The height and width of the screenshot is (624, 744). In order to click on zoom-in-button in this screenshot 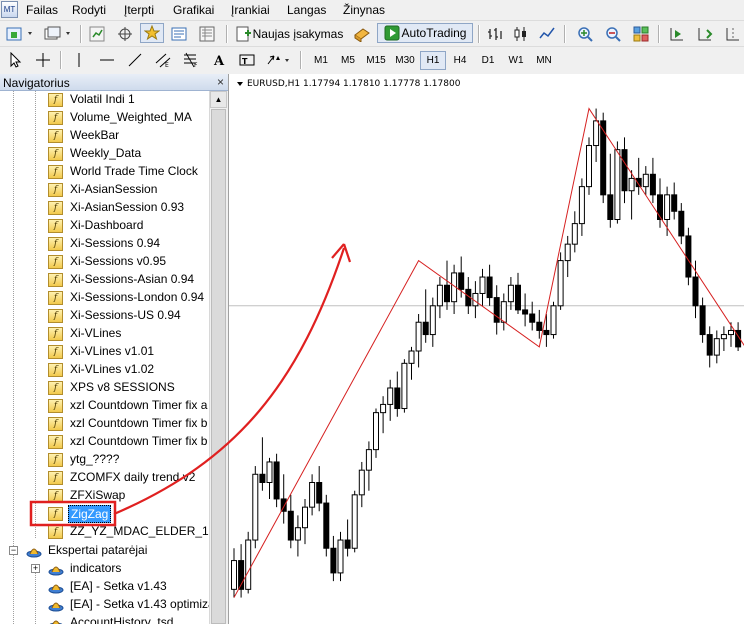, I will do `click(585, 34)`.